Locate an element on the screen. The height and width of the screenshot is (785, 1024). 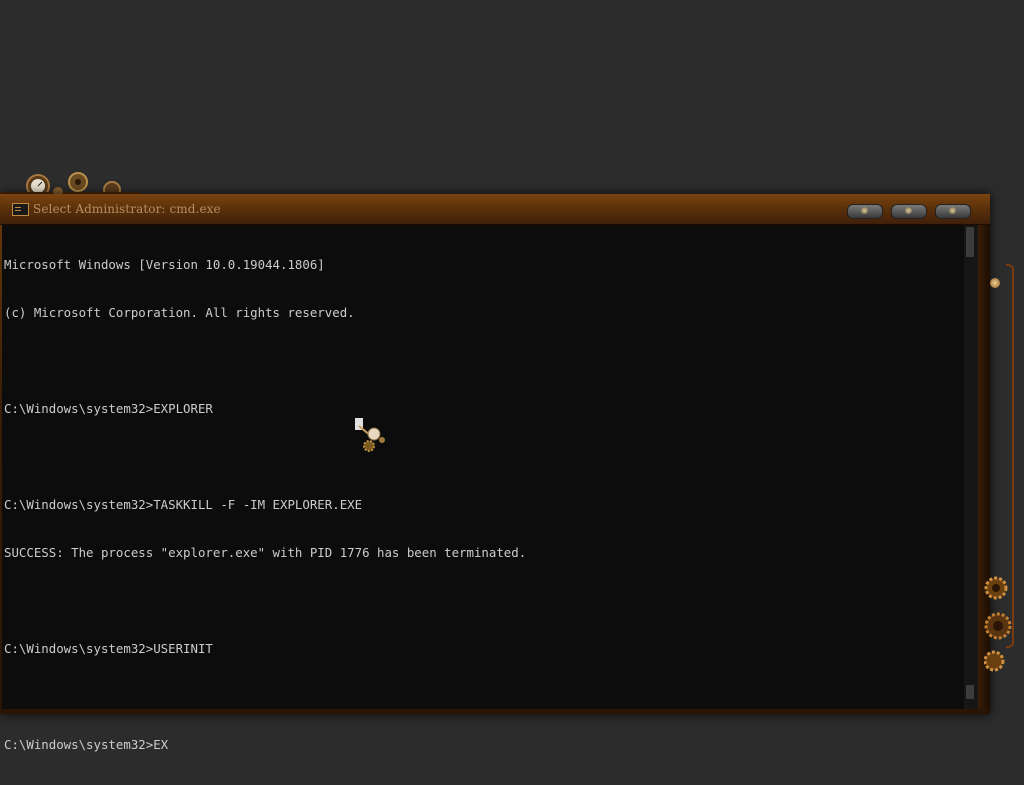
close-icon is located at coordinates (952, 210).